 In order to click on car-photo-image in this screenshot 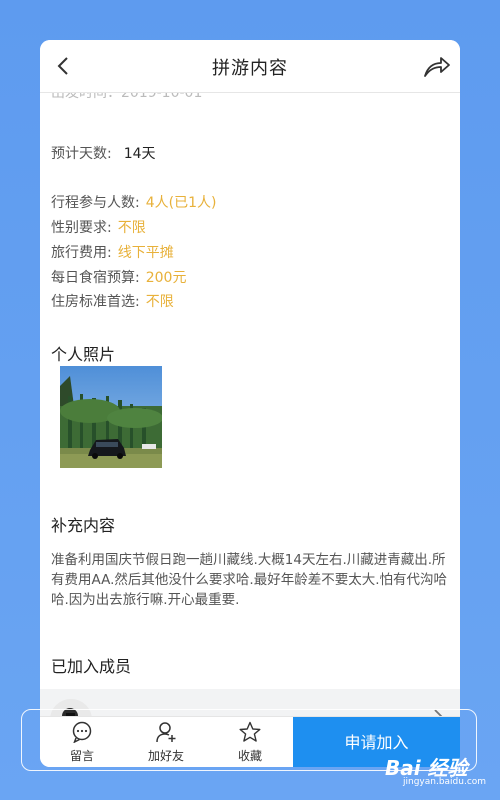, I will do `click(111, 417)`.